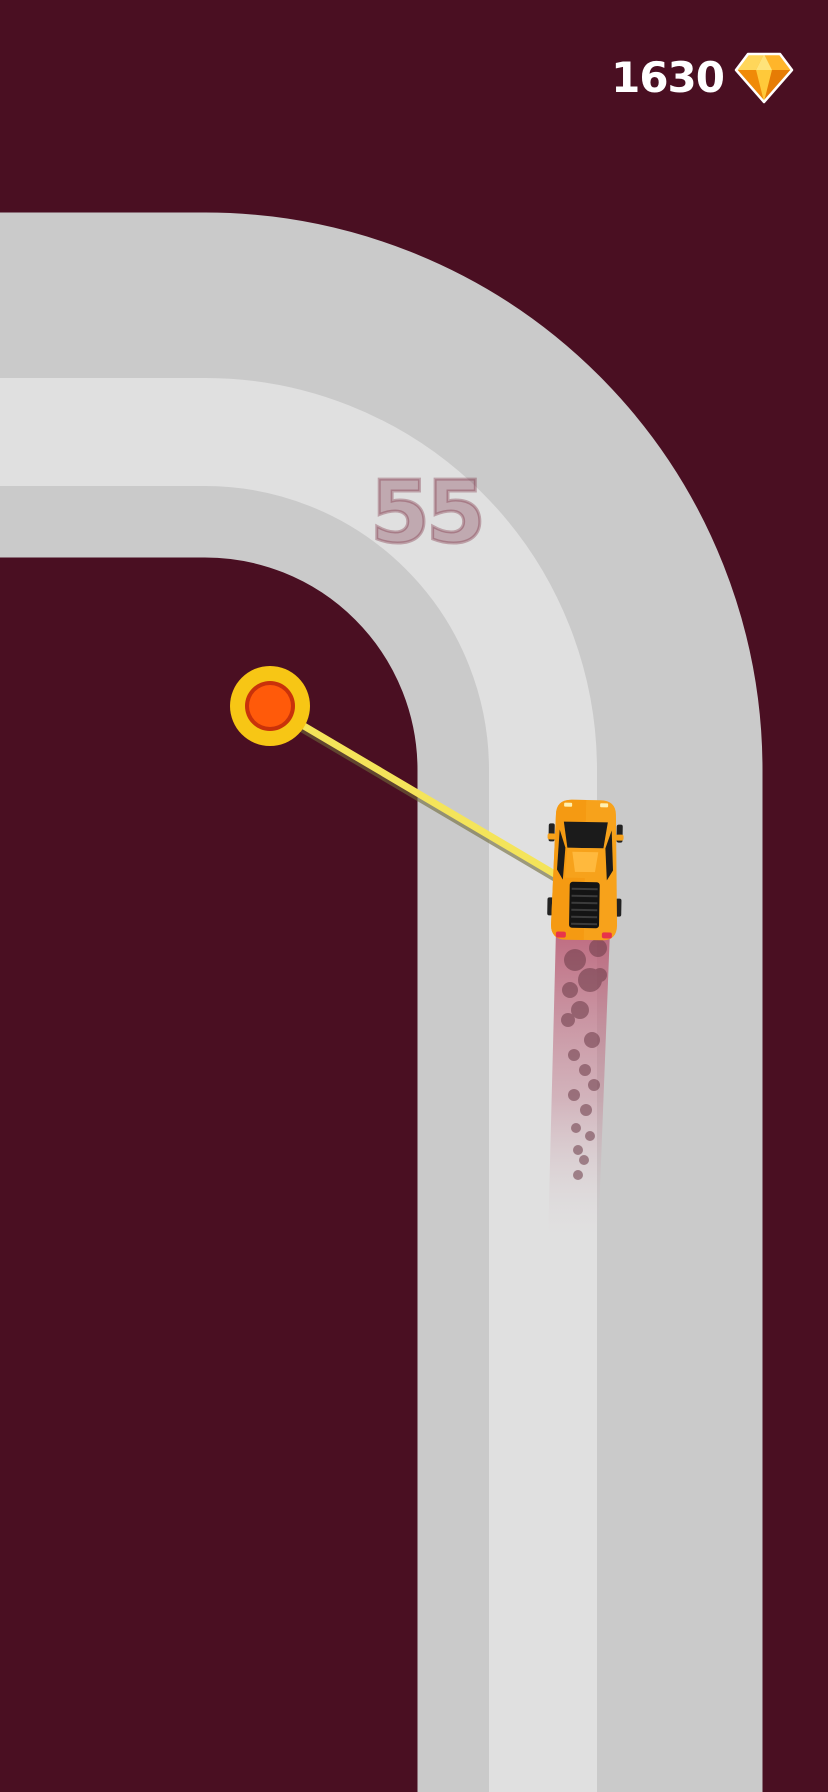 This screenshot has width=828, height=1792. Describe the element at coordinates (764, 78) in the screenshot. I see `diamond-gem-icon` at that location.